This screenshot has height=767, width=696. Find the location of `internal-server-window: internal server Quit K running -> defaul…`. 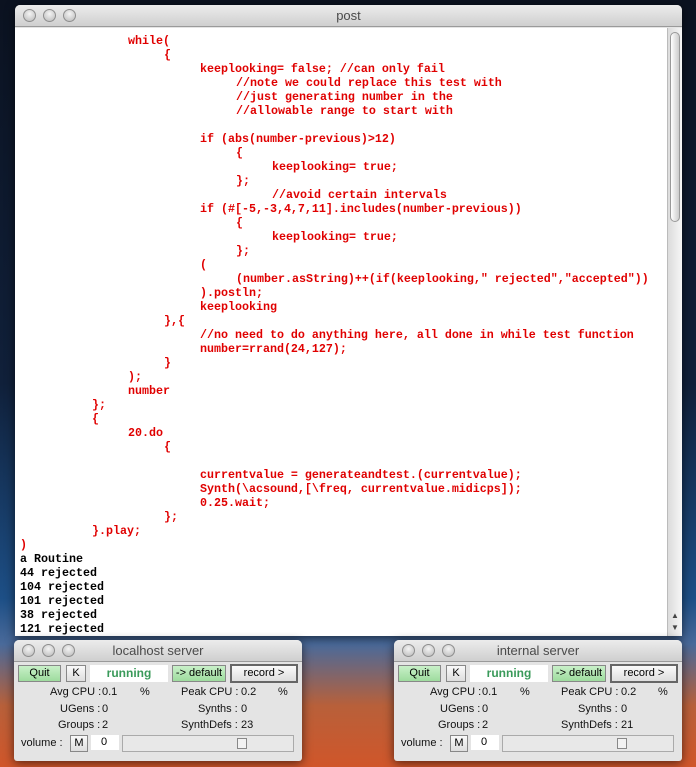

internal-server-window: internal server Quit K running -> defaul… is located at coordinates (538, 700).